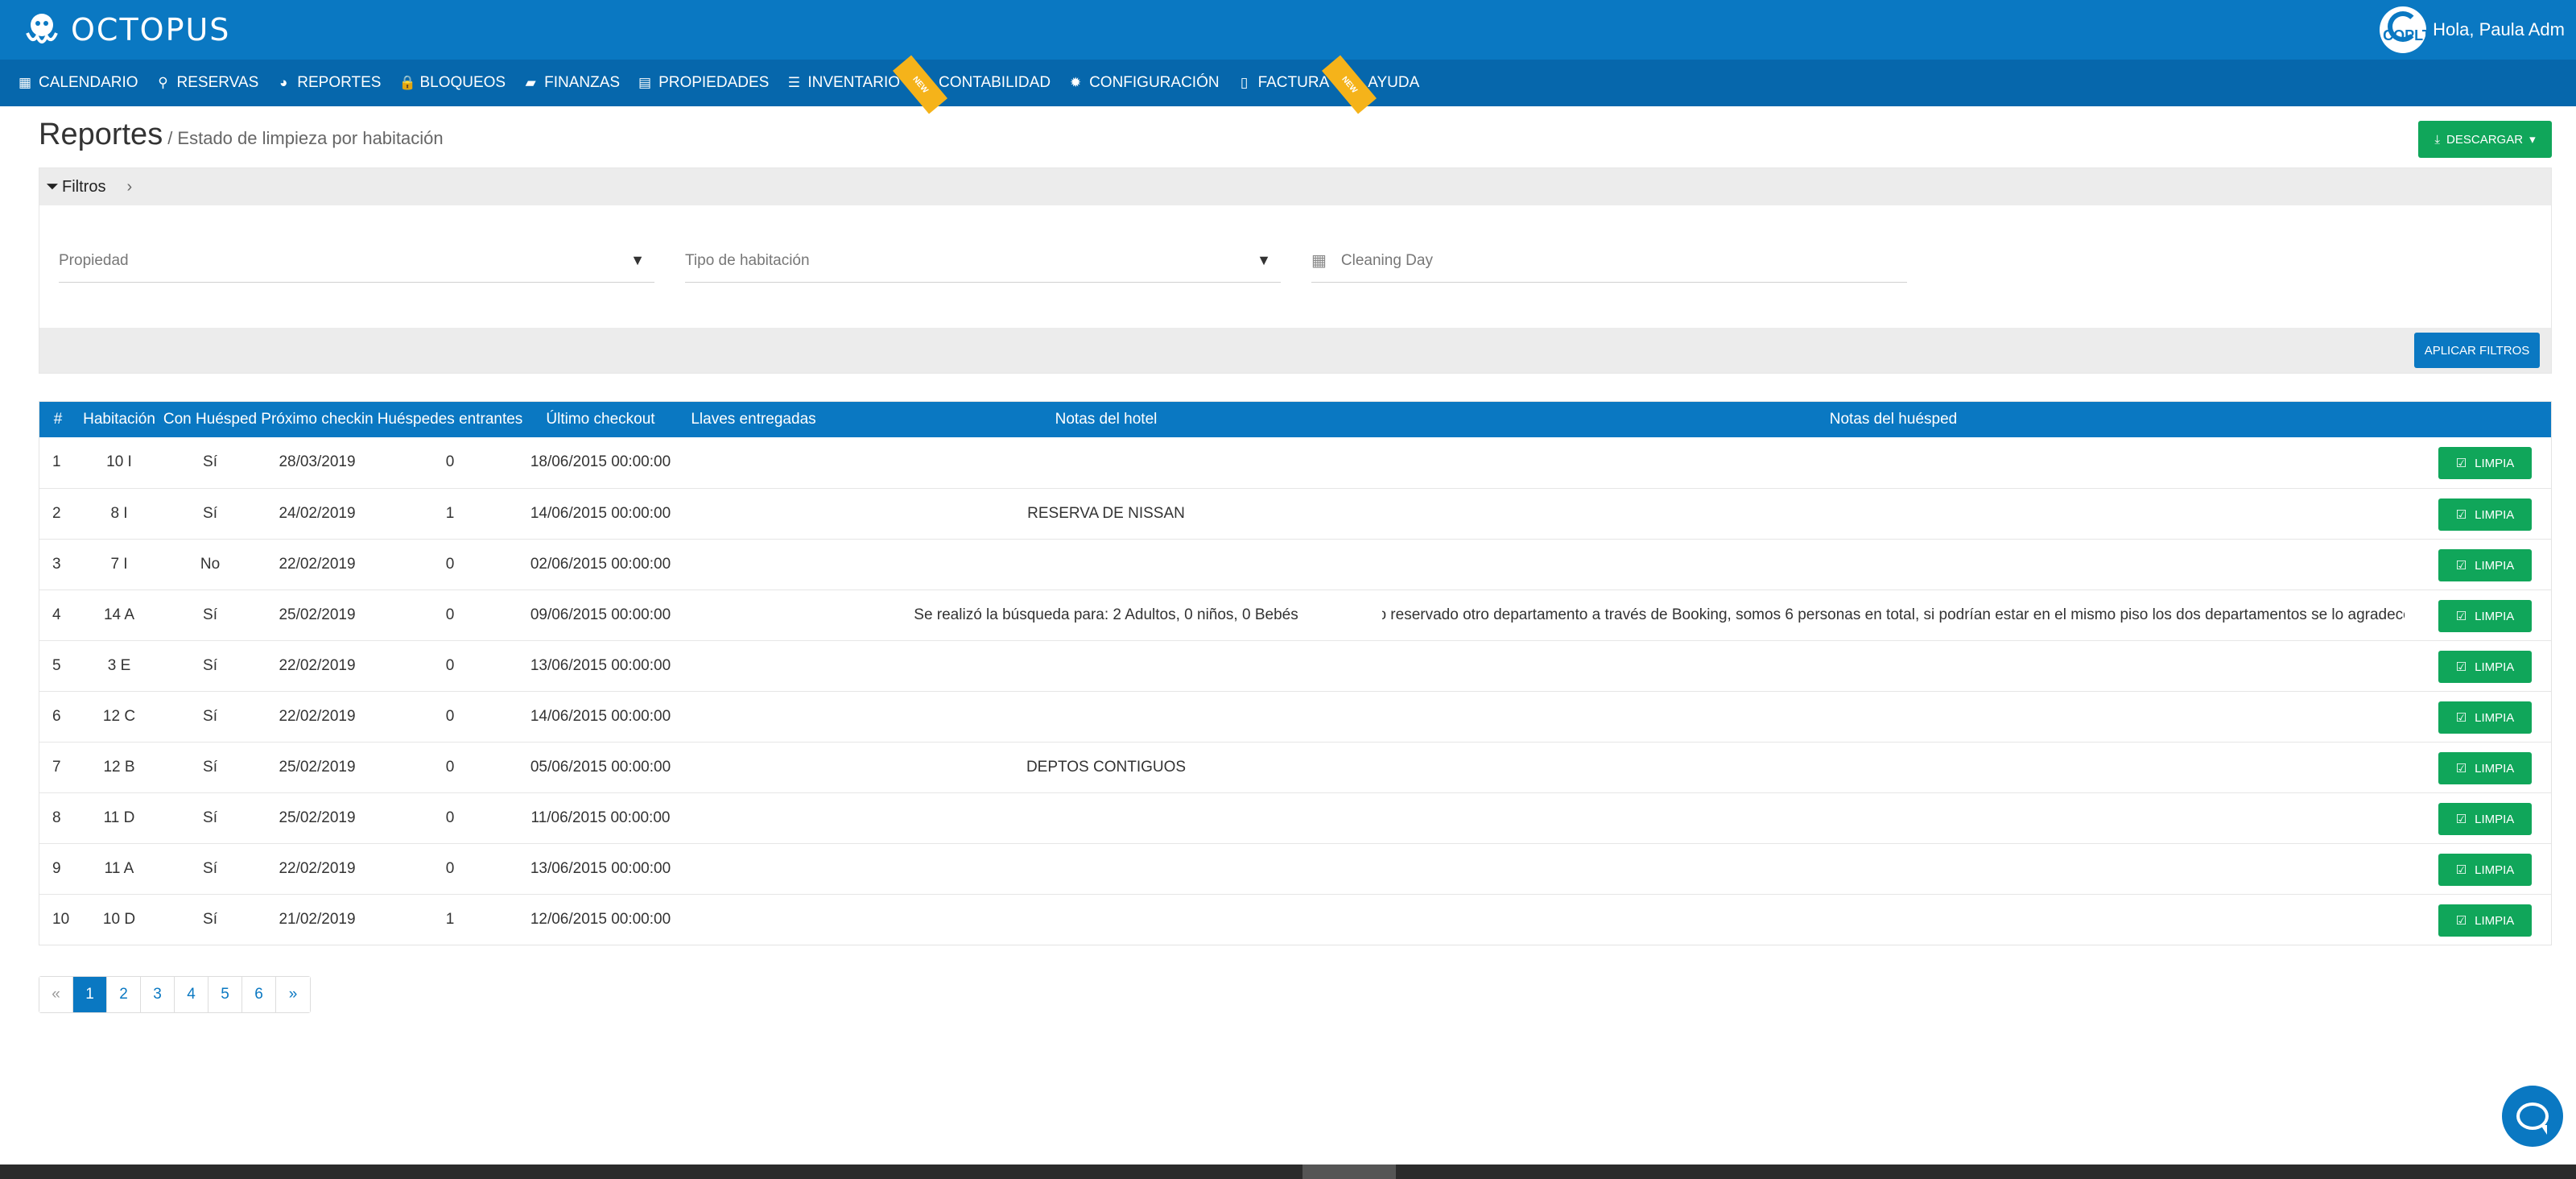 The width and height of the screenshot is (2576, 1179). What do you see at coordinates (317, 919) in the screenshot?
I see `cell-next-checkin: 21/02/2019` at bounding box center [317, 919].